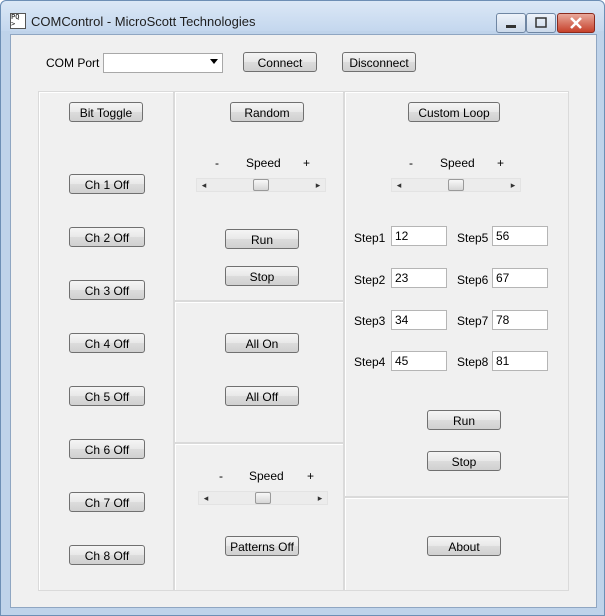 Image resolution: width=605 pixels, height=616 pixels. What do you see at coordinates (454, 112) in the screenshot?
I see `custom-loop-button: Custom Loop` at bounding box center [454, 112].